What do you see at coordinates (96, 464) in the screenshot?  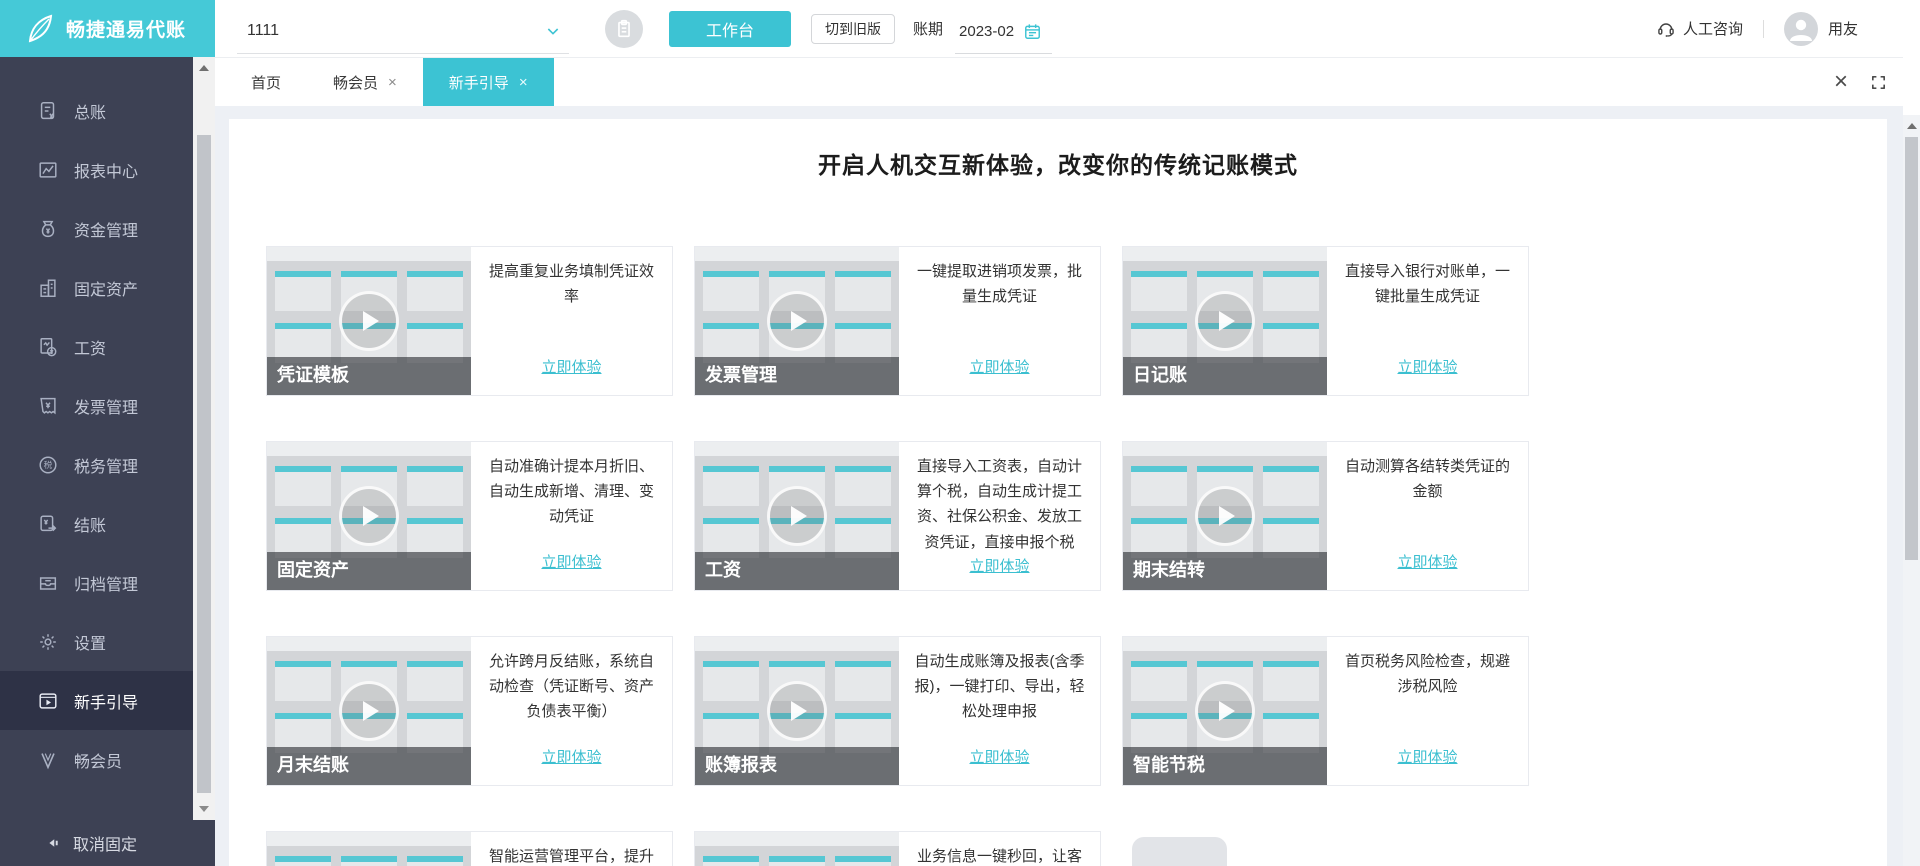 I see `sidebar-item-tax-management: 税 税务管理` at bounding box center [96, 464].